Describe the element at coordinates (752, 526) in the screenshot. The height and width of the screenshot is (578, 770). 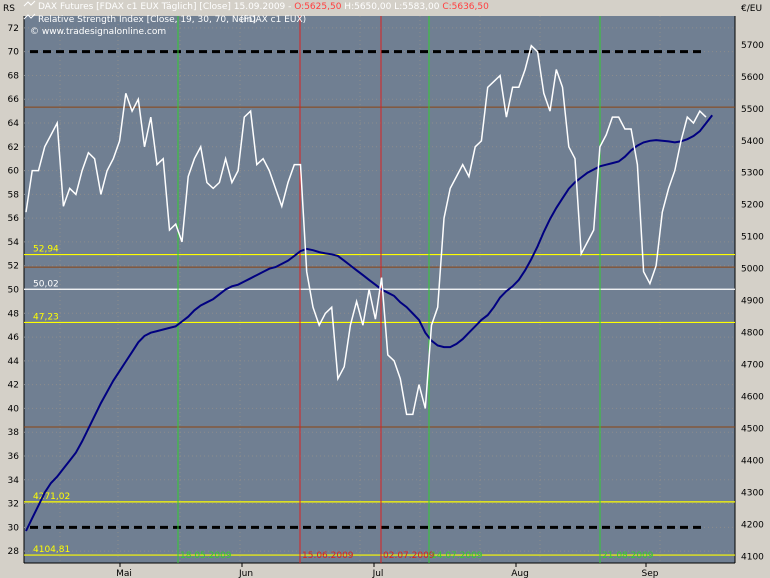
I see `right-tick-label: 4200` at that location.